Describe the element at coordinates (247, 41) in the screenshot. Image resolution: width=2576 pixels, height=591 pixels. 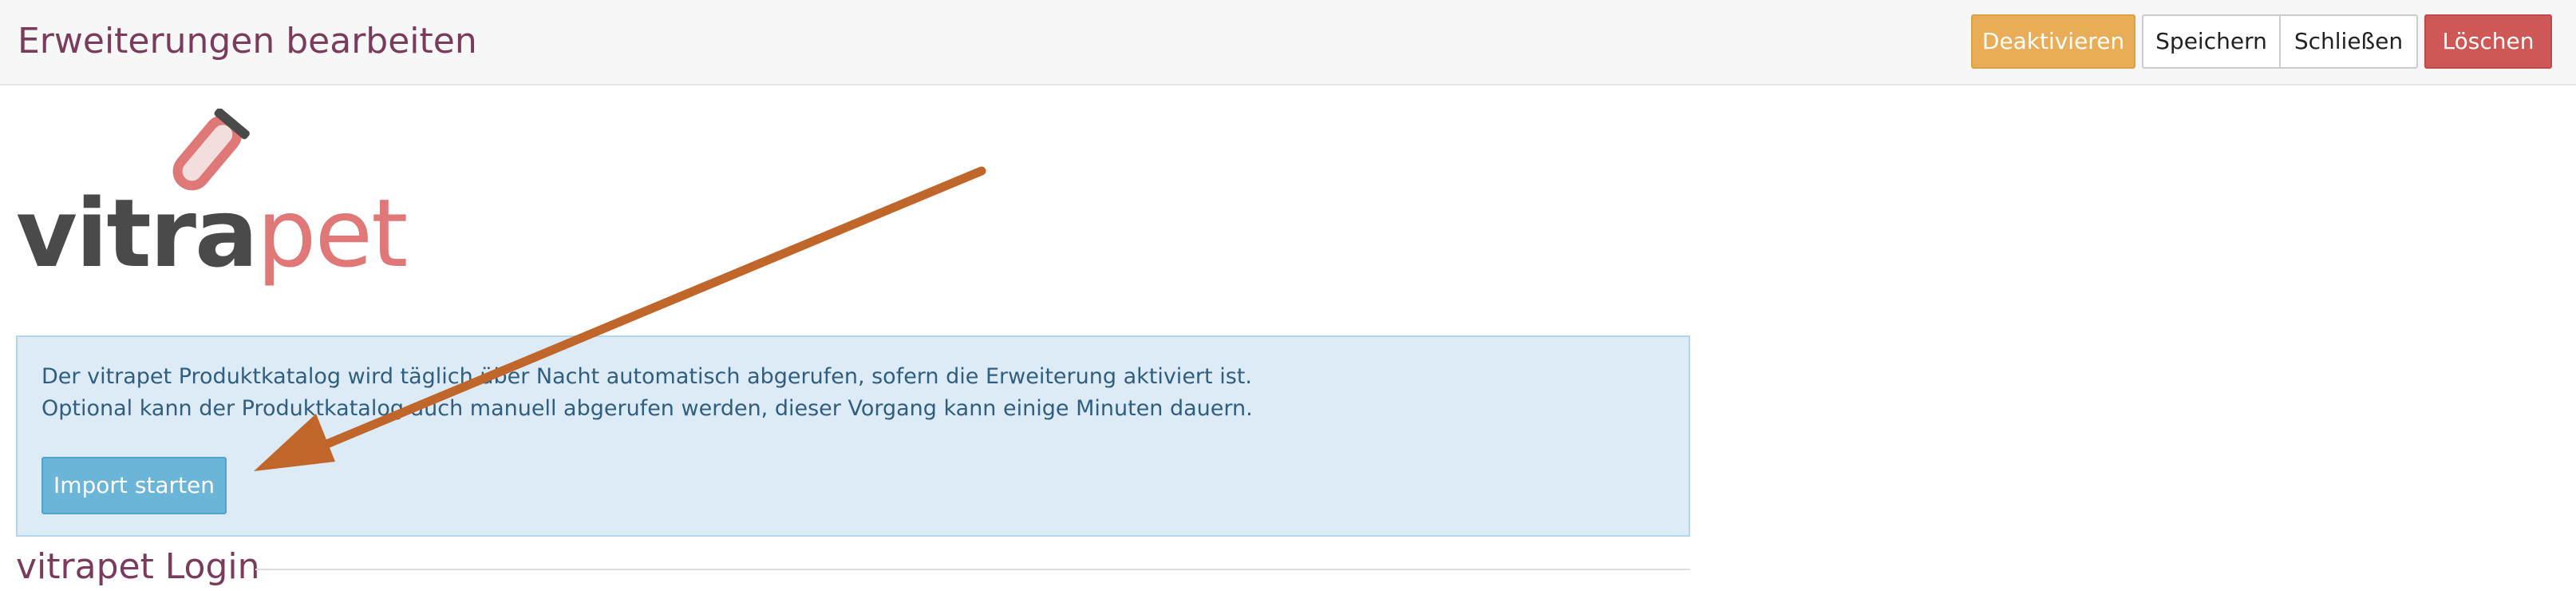
I see `page-title: Erweiterungen bearbeiten` at that location.